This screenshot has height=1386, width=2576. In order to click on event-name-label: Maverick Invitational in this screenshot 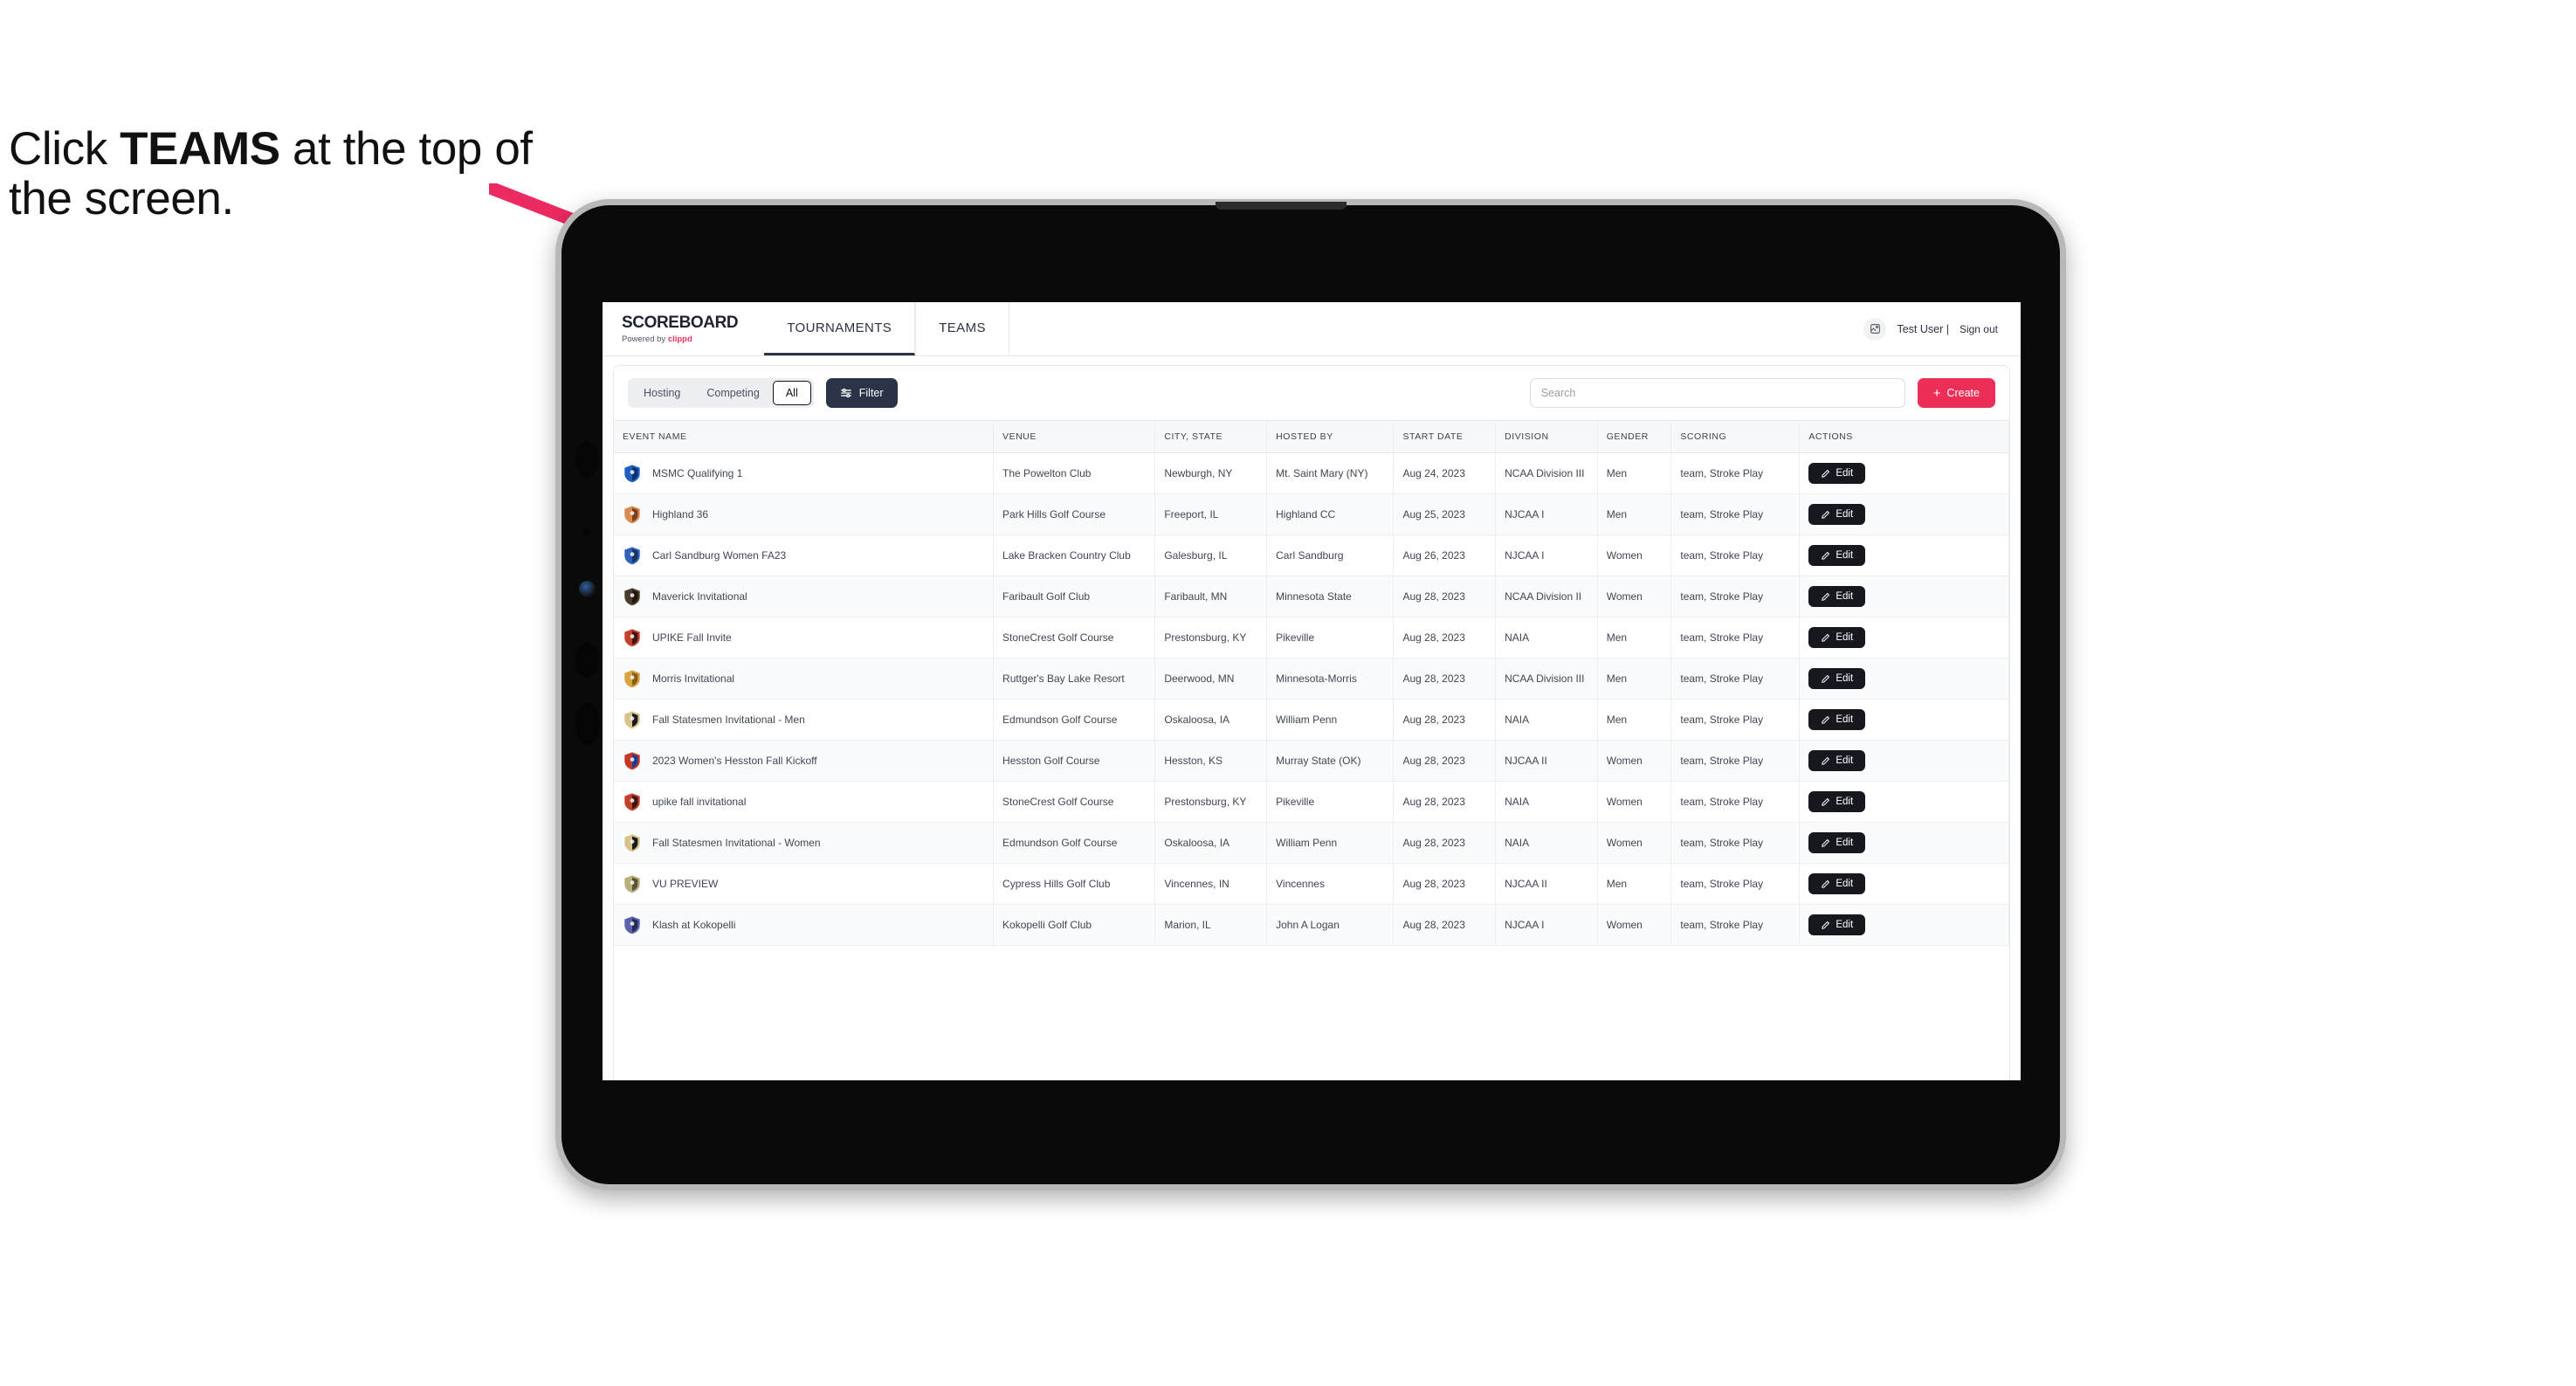, I will do `click(699, 596)`.